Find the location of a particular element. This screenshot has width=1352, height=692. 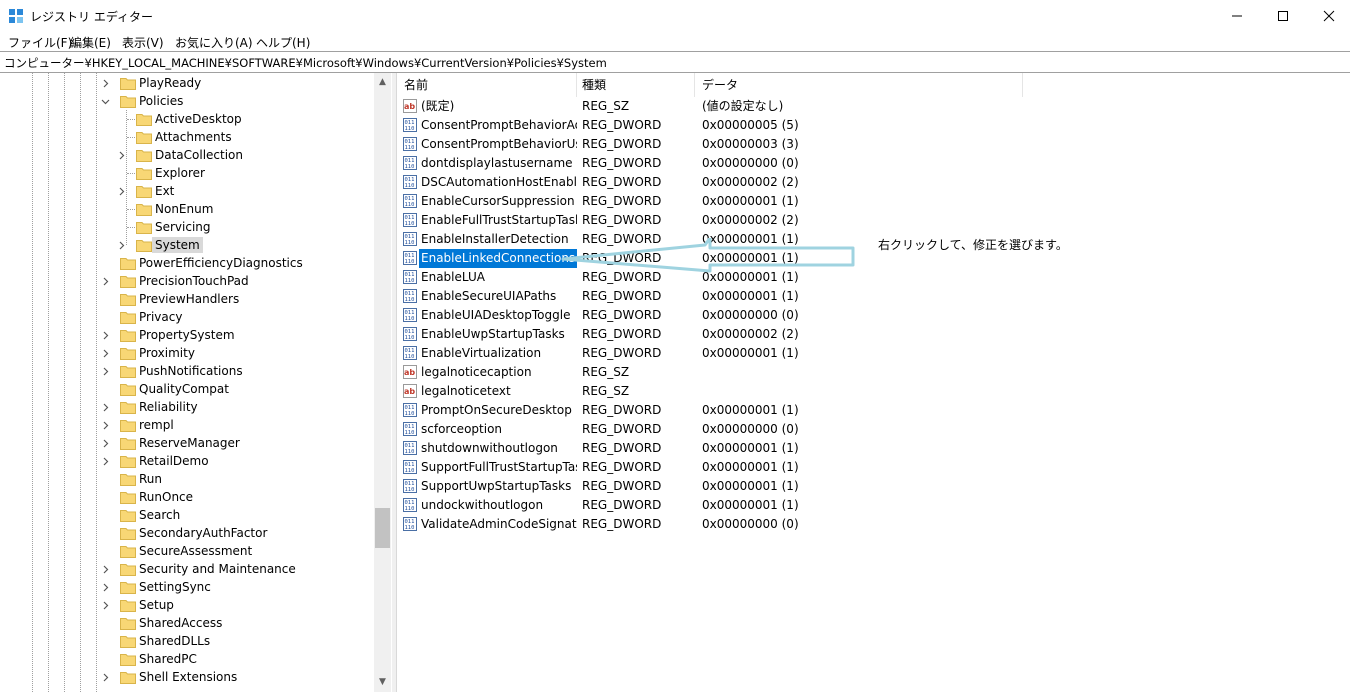

tree-item-label: Setup is located at coordinates (156, 605).